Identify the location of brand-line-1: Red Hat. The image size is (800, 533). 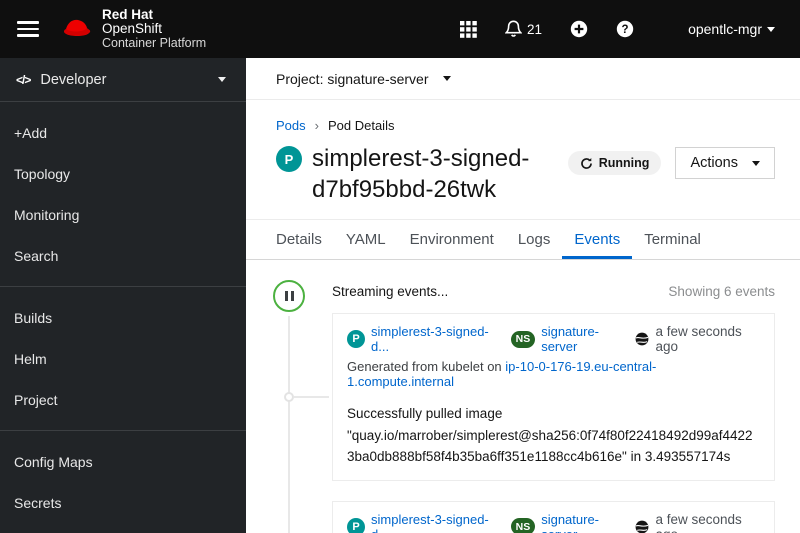
(128, 14).